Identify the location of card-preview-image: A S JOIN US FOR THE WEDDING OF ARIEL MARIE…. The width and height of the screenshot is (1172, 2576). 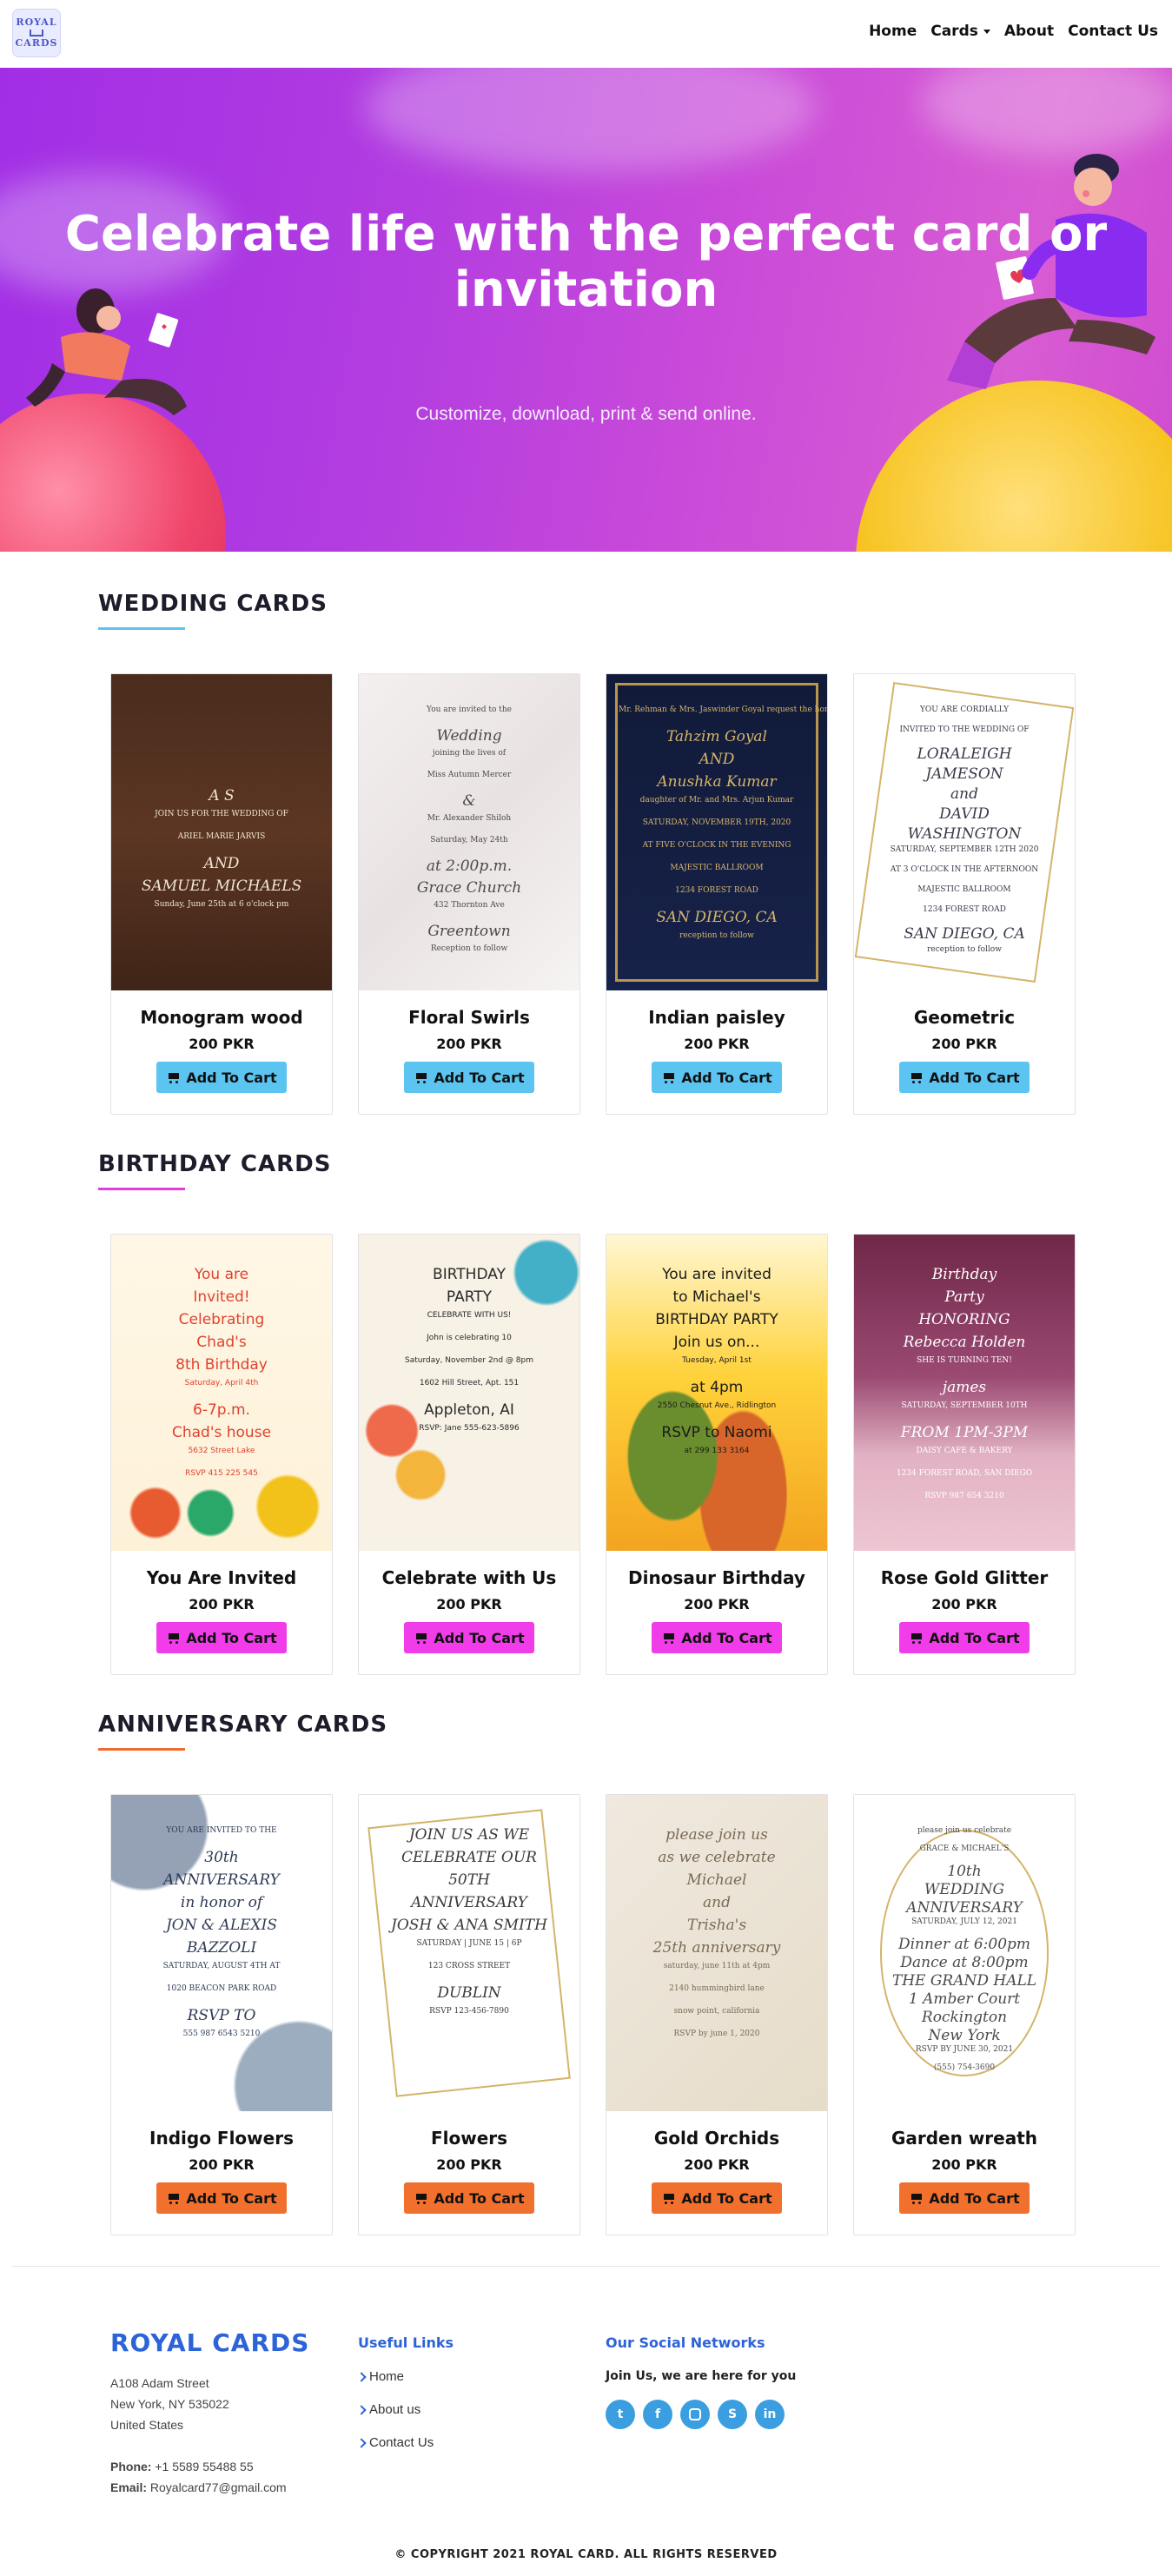
(222, 832).